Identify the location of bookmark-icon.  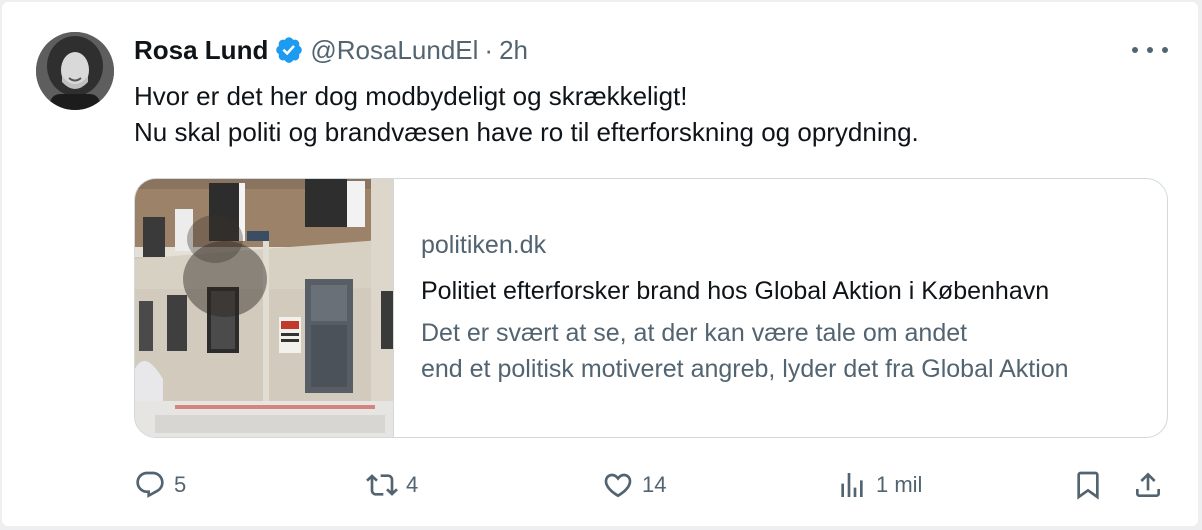
(1088, 485).